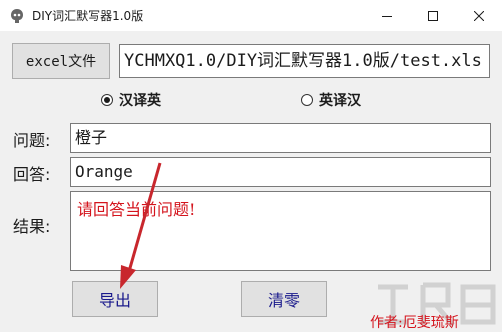  Describe the element at coordinates (140, 101) in the screenshot. I see `radio-label: 汉译英` at that location.